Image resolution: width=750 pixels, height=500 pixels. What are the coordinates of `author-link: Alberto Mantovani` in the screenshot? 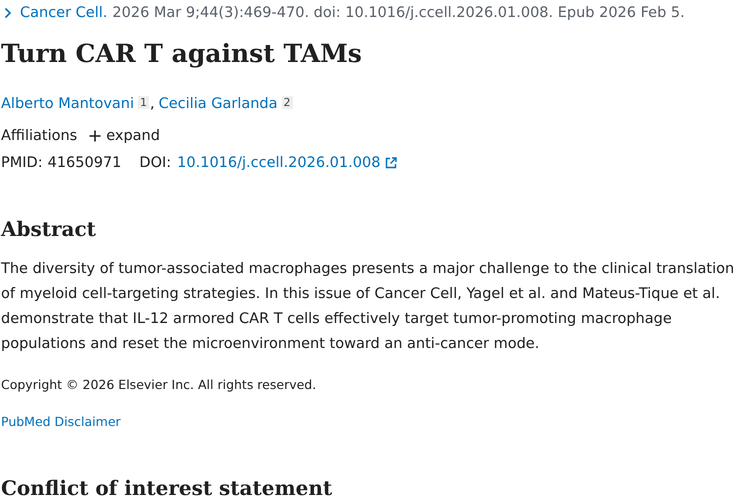 It's located at (67, 104).